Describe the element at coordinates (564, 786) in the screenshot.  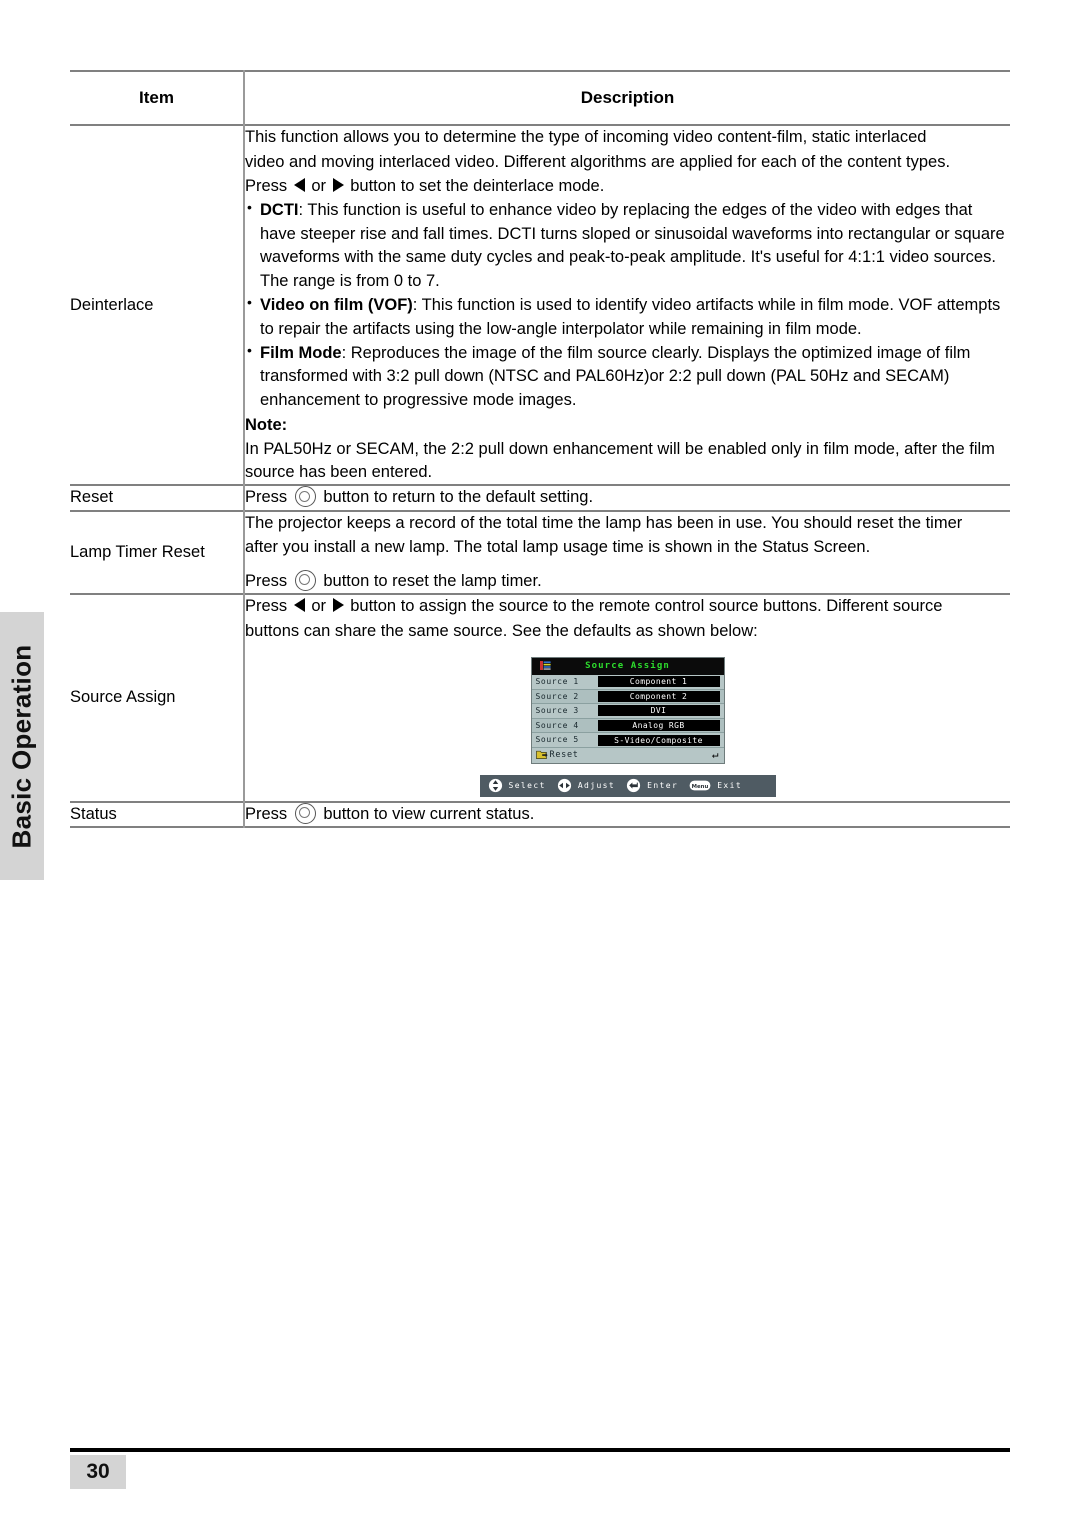
I see `left-right-arrows-icon` at that location.